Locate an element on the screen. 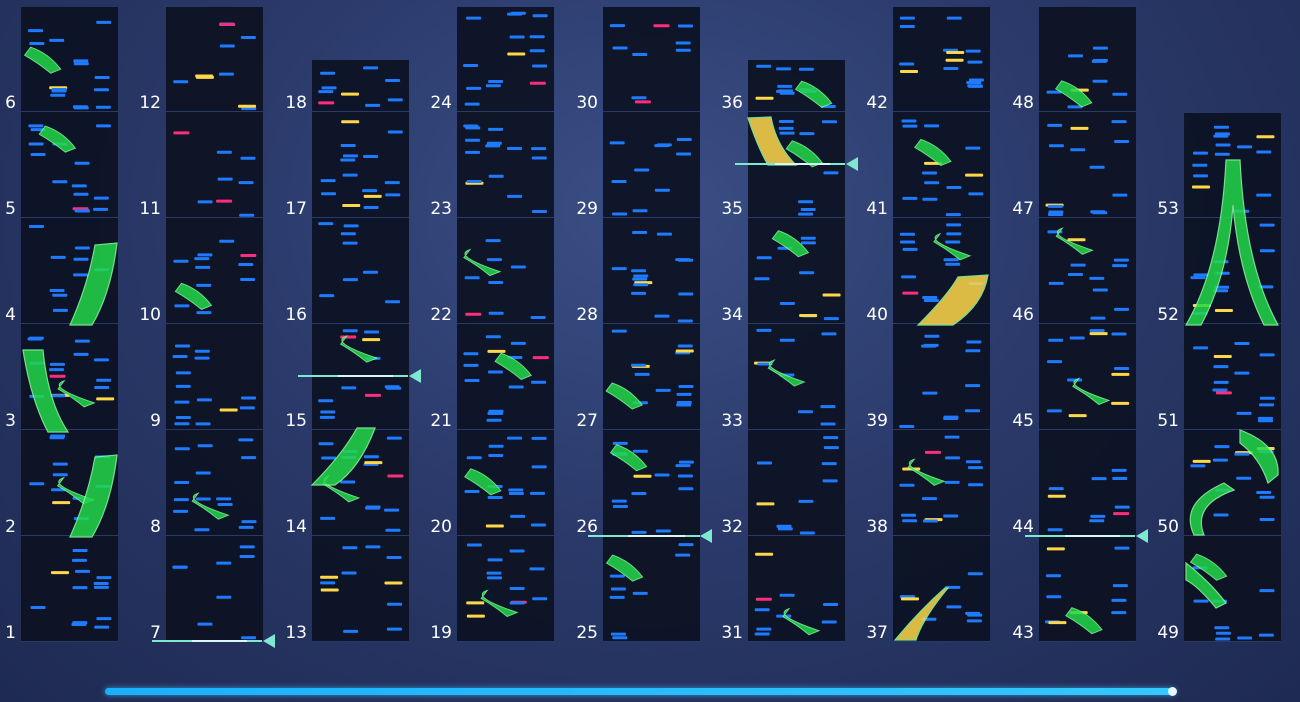 The height and width of the screenshot is (702, 1300). progress-scrollbar is located at coordinates (640, 691).